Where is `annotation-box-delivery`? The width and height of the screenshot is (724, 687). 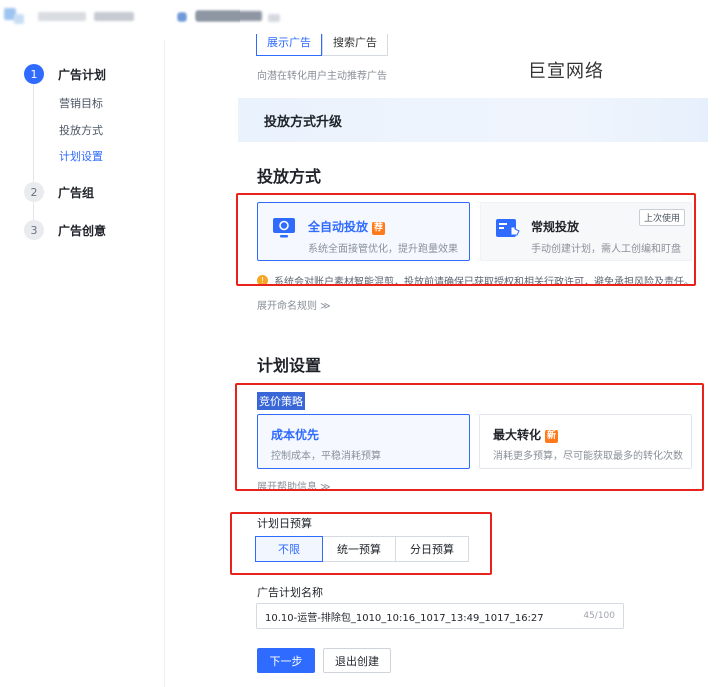
annotation-box-delivery is located at coordinates (466, 239).